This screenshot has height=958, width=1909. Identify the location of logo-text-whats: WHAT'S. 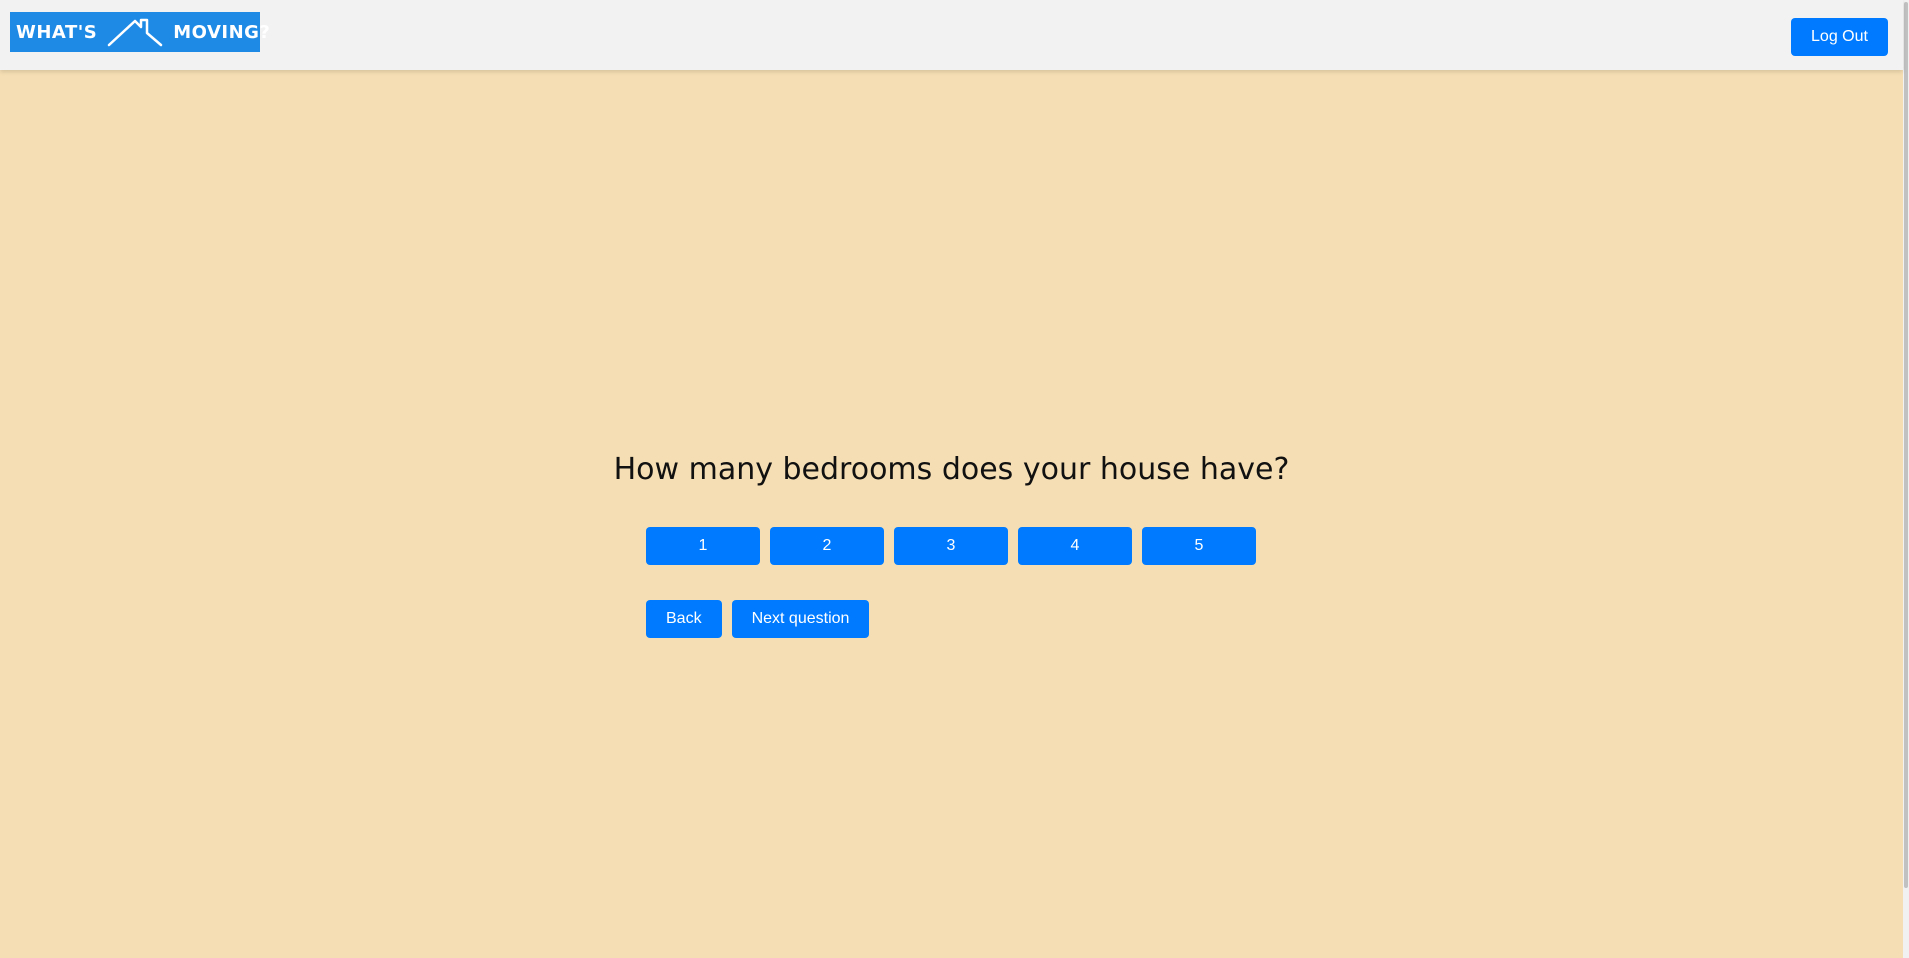
(57, 32).